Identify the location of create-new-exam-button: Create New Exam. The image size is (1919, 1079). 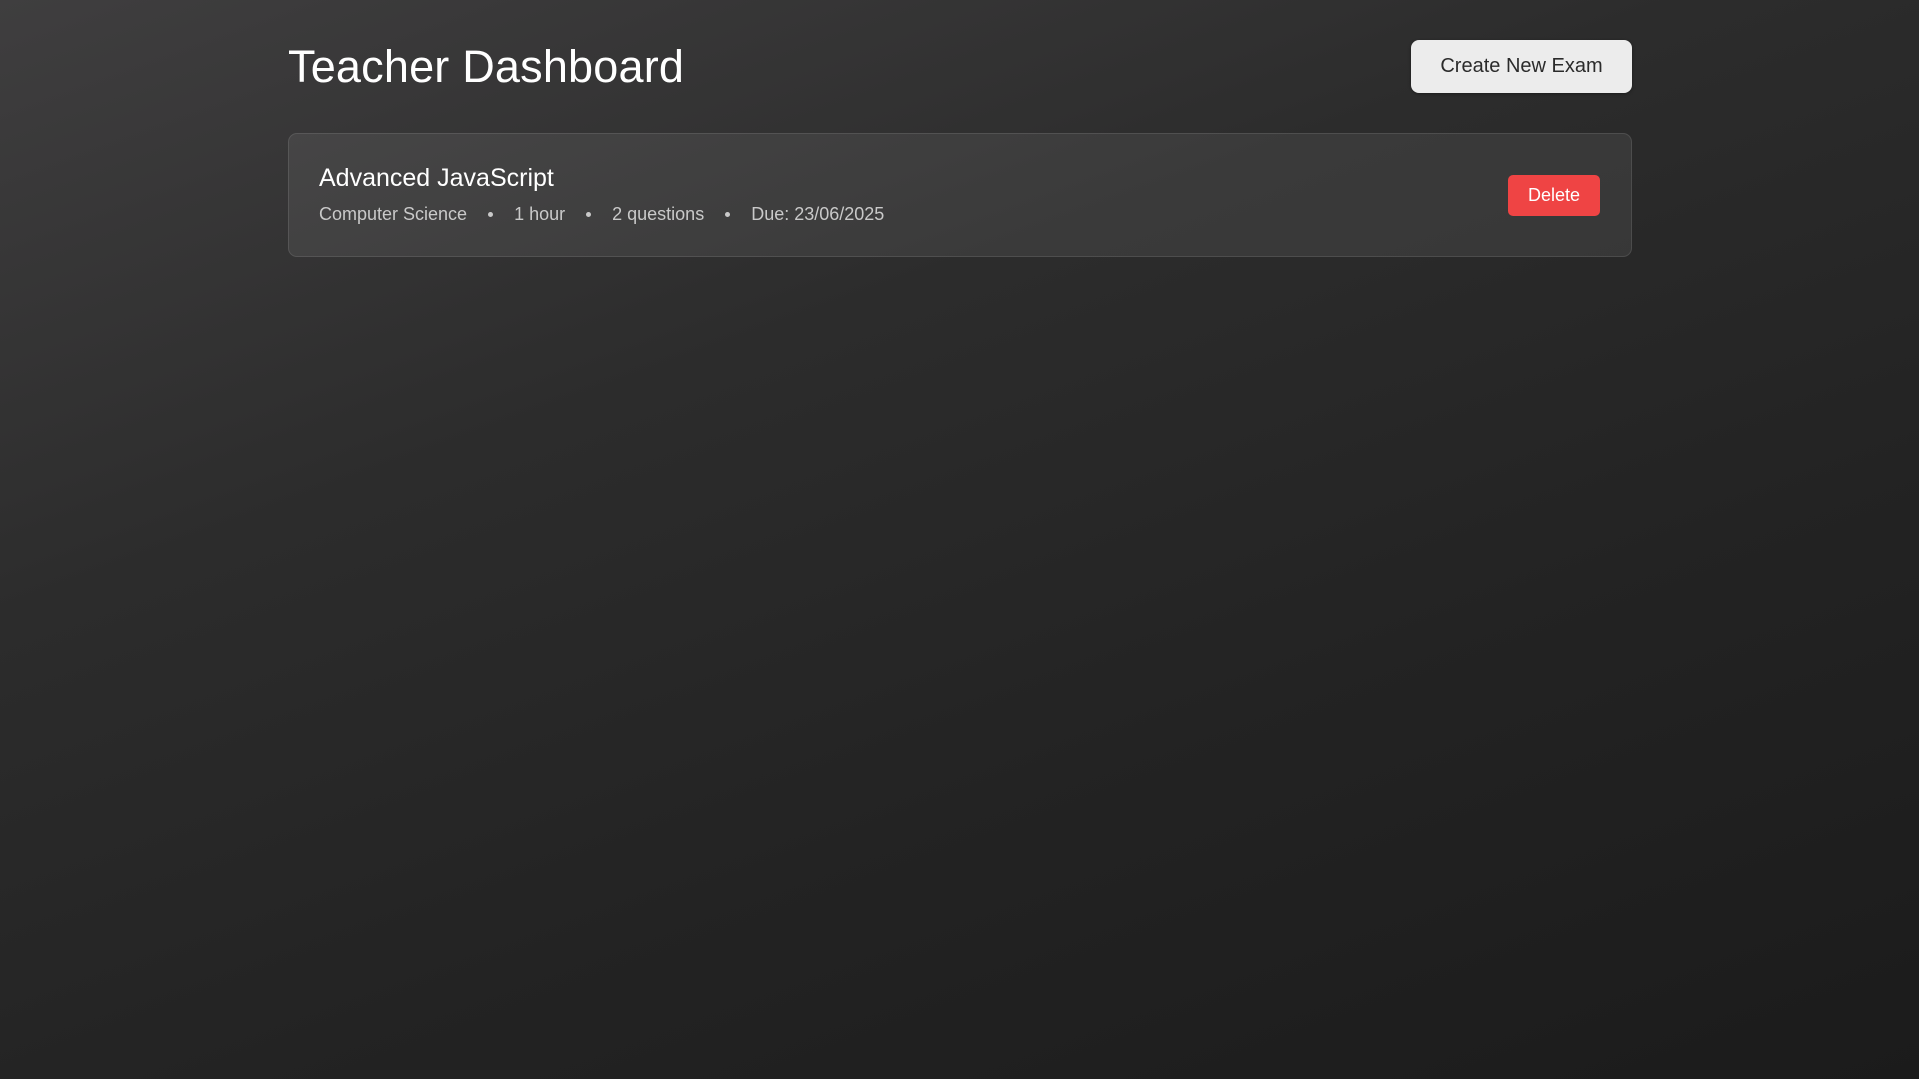
(1521, 66).